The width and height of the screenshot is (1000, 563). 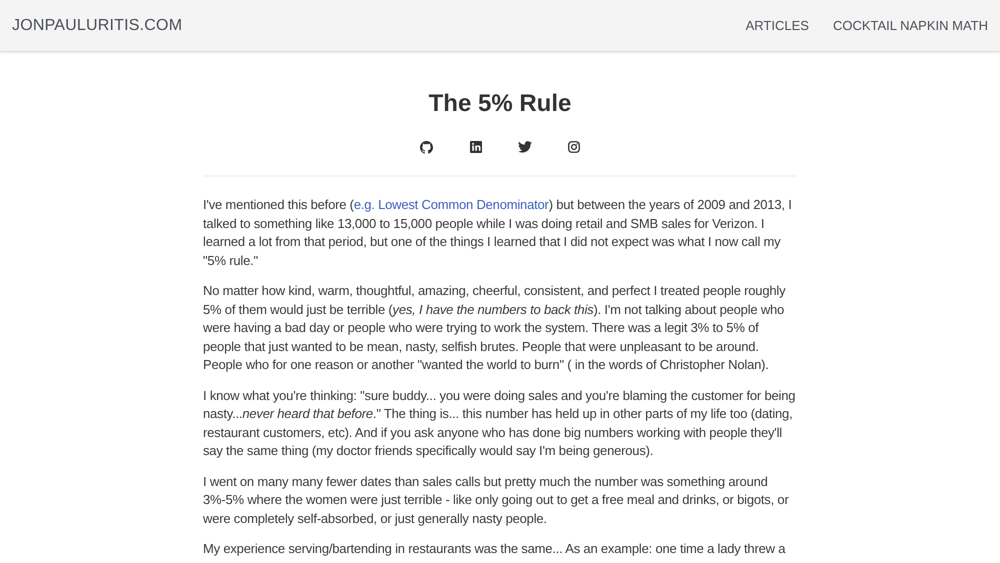 I want to click on article-title: The 5% Rule, so click(x=500, y=104).